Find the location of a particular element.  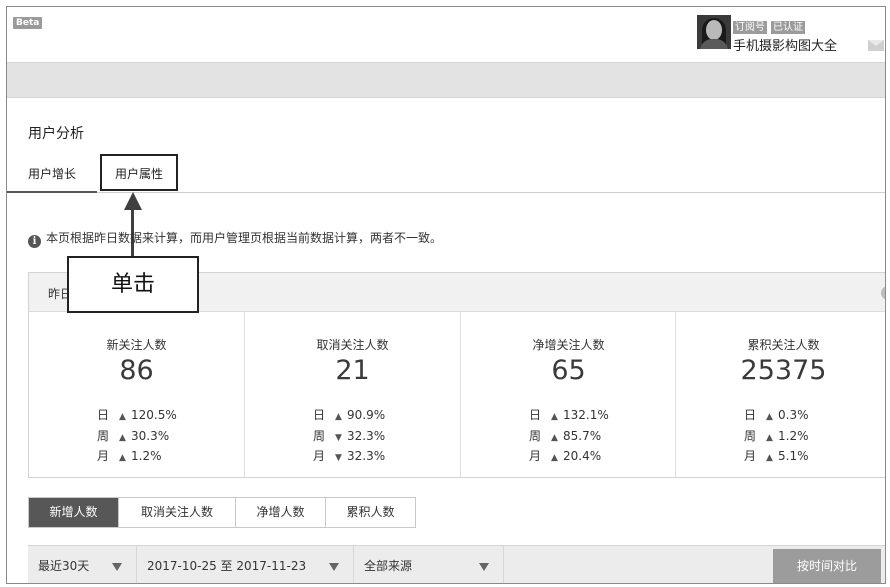

change-row: 日 ▲ 132.1% is located at coordinates (569, 416).